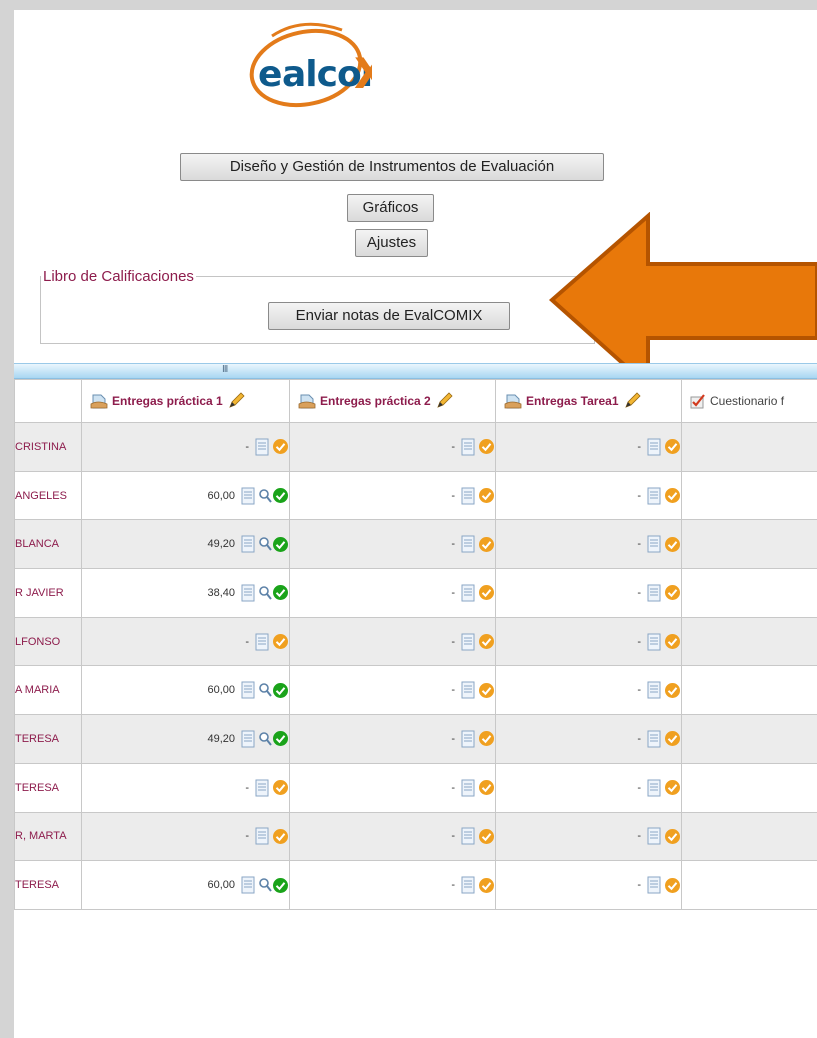  I want to click on student-name-cell: BLANCA, so click(48, 544).